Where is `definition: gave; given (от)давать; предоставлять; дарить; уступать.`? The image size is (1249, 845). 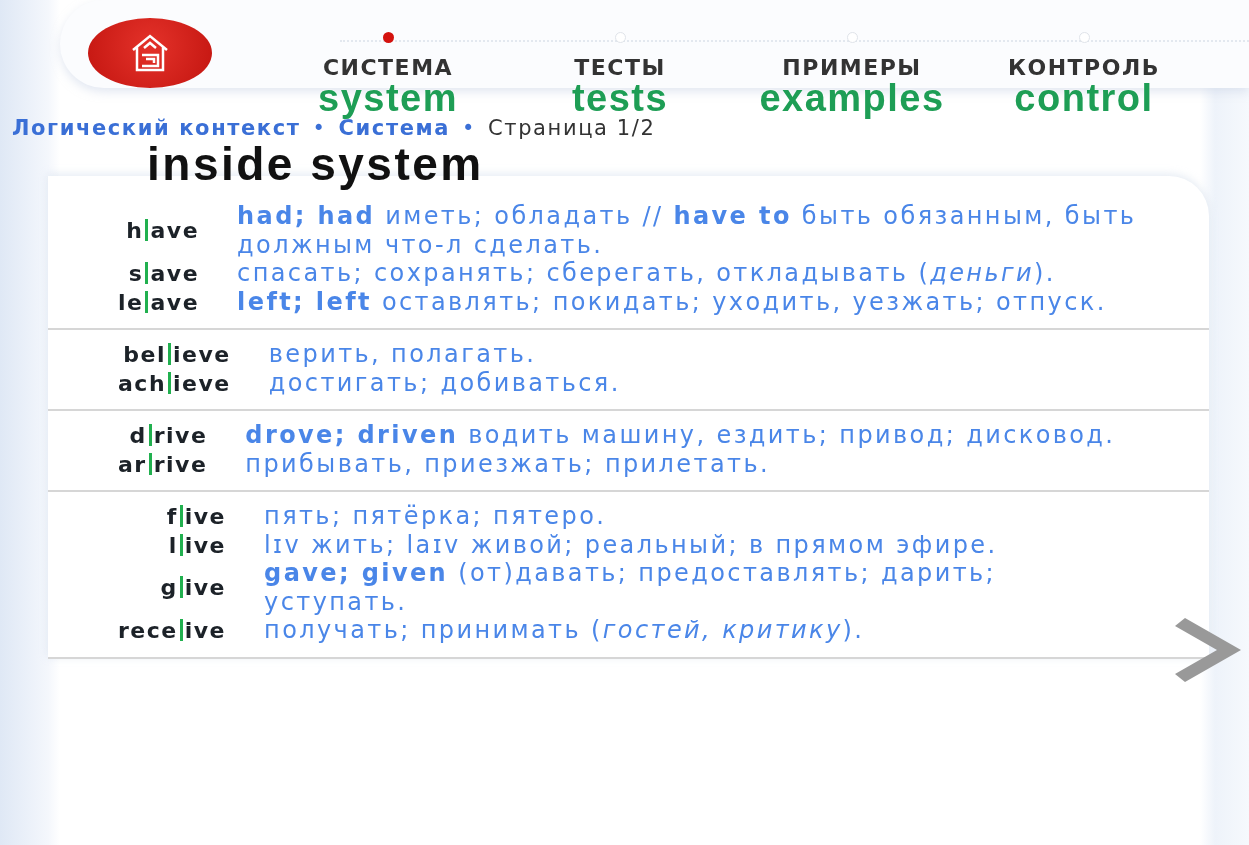
definition: gave; given (от)давать; предоставлять; дарить; уступать. is located at coordinates (631, 588).